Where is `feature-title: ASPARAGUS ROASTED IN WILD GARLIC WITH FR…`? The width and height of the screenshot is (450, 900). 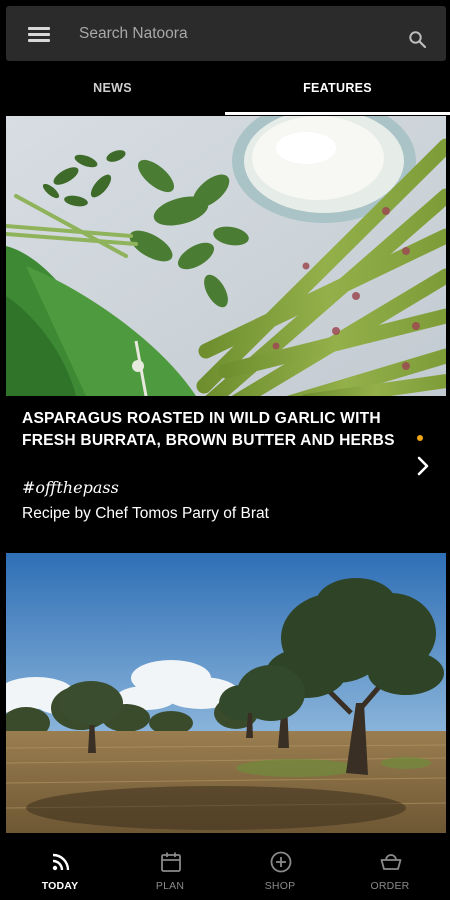 feature-title: ASPARAGUS ROASTED IN WILD GARLIC WITH FR… is located at coordinates (208, 429).